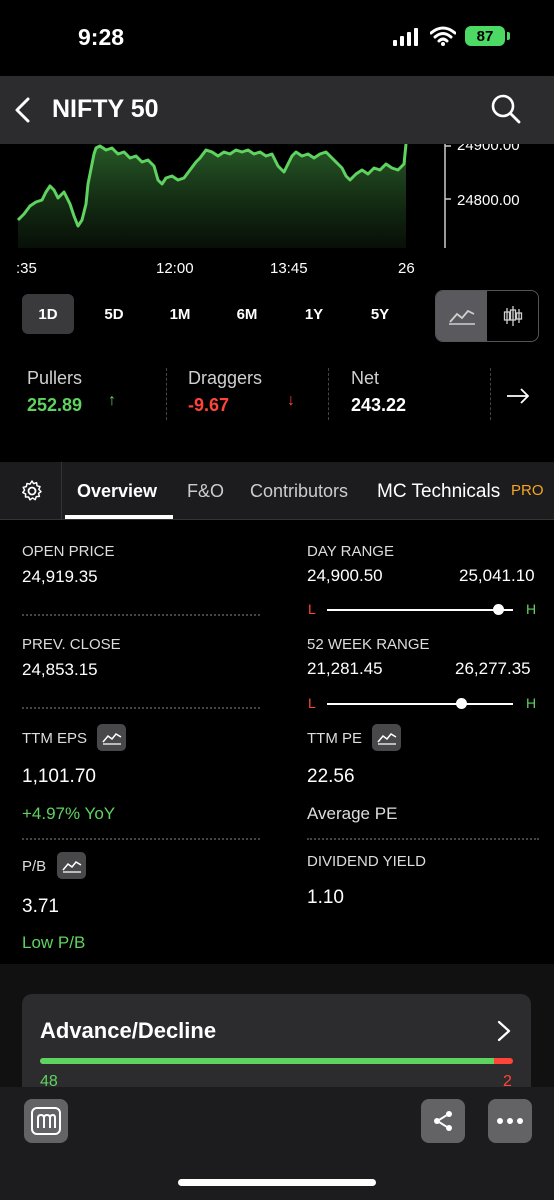 The height and width of the screenshot is (1200, 554). I want to click on ttm-pe-label: TTM PE, so click(334, 738).